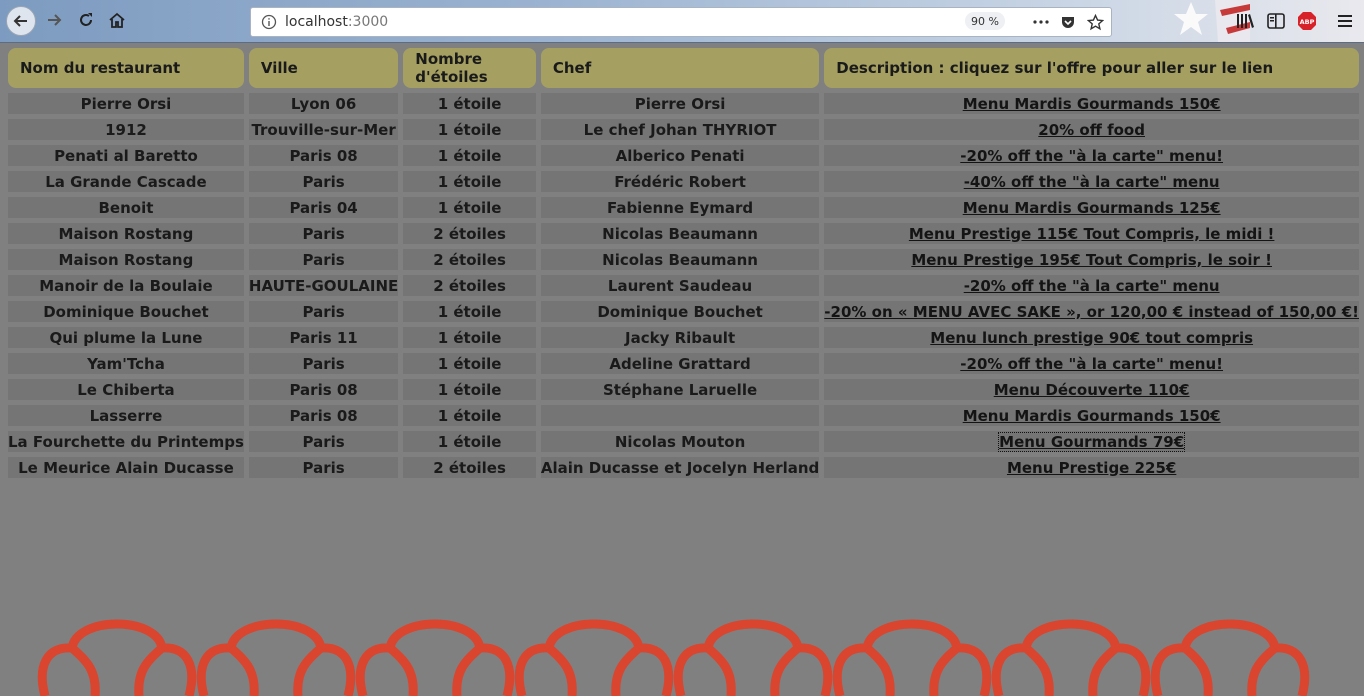 This screenshot has height=696, width=1364. I want to click on offer-cell: Menu Prestige 225€, so click(1091, 467).